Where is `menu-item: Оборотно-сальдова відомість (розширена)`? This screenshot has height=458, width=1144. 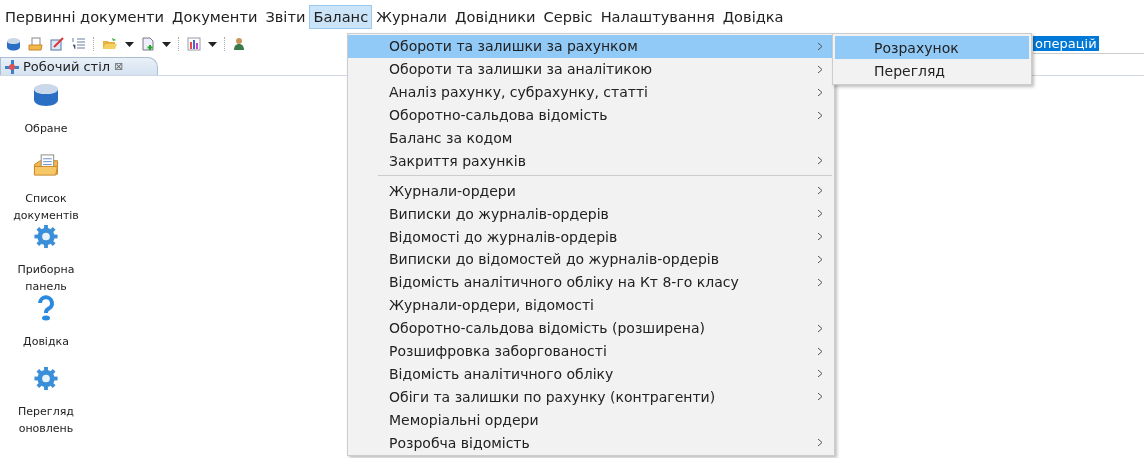
menu-item: Оборотно-сальдова відомість (розширена) is located at coordinates (591, 328).